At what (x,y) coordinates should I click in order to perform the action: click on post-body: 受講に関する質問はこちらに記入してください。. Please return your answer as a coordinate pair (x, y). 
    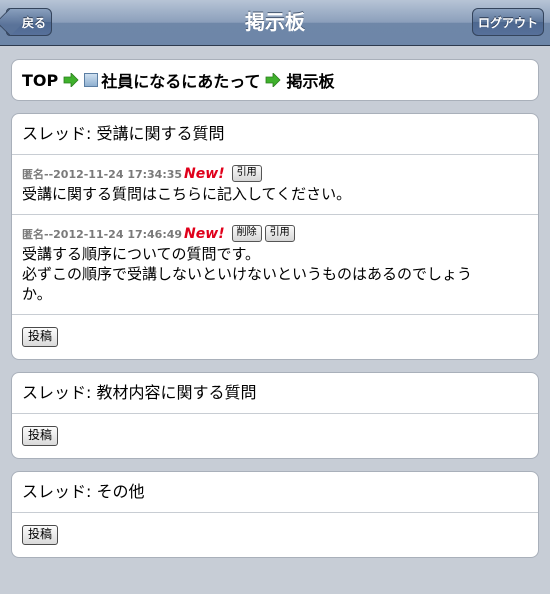
    Looking at the image, I should click on (275, 194).